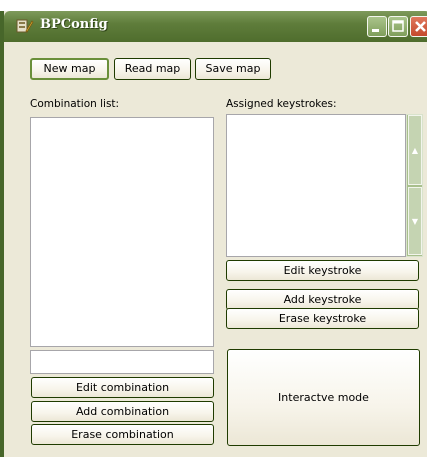 Image resolution: width=427 pixels, height=457 pixels. I want to click on scroll-up-button: ▲, so click(415, 150).